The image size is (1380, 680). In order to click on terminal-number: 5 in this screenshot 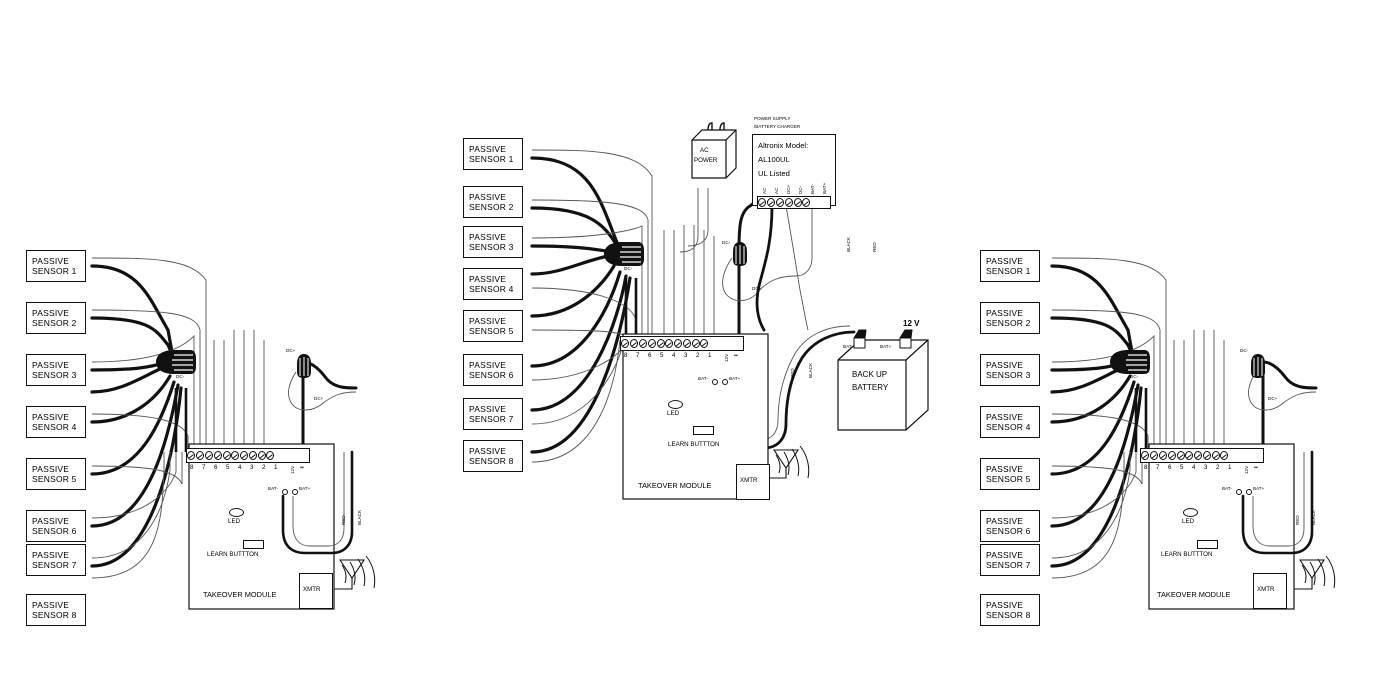, I will do `click(662, 355)`.